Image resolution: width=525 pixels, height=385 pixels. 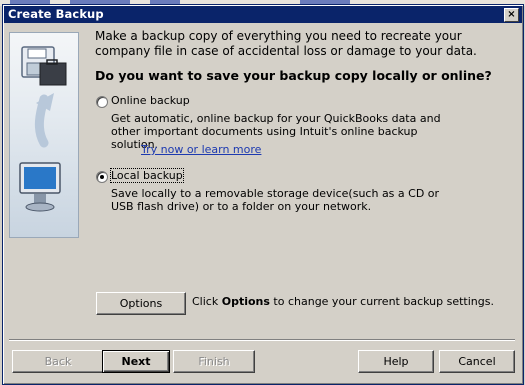 I want to click on close-icon: ×, so click(x=511, y=14).